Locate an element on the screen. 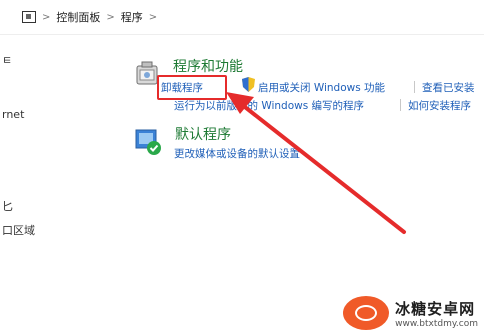 This screenshot has height=334, width=484. watermark-logo-icon is located at coordinates (366, 313).